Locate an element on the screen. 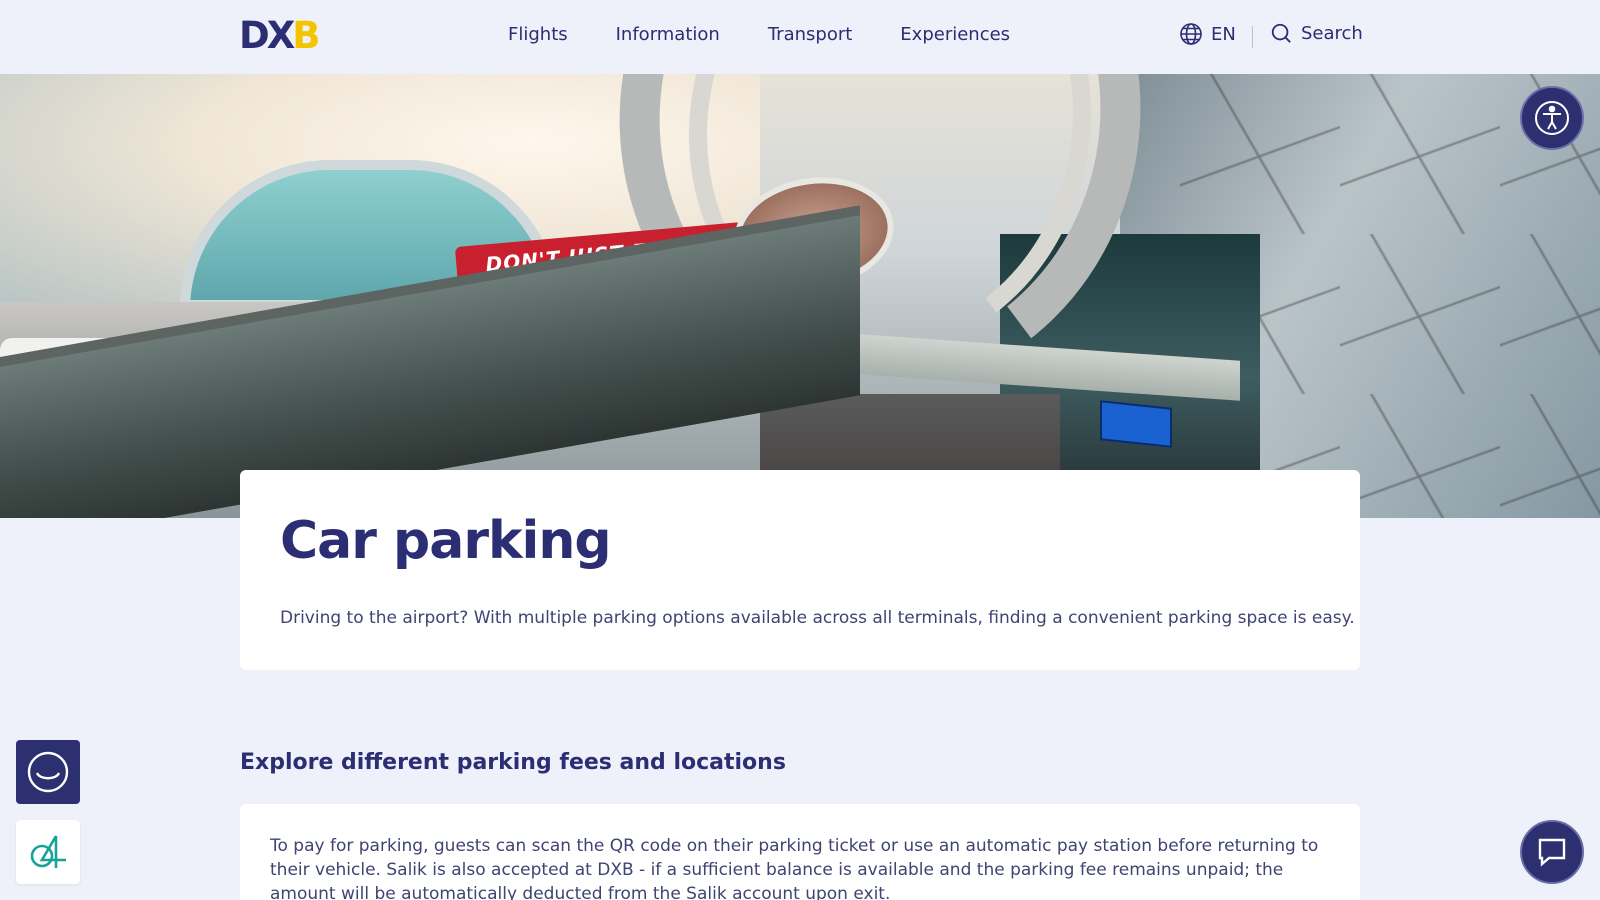  chat-bubble-icon is located at coordinates (1552, 852).